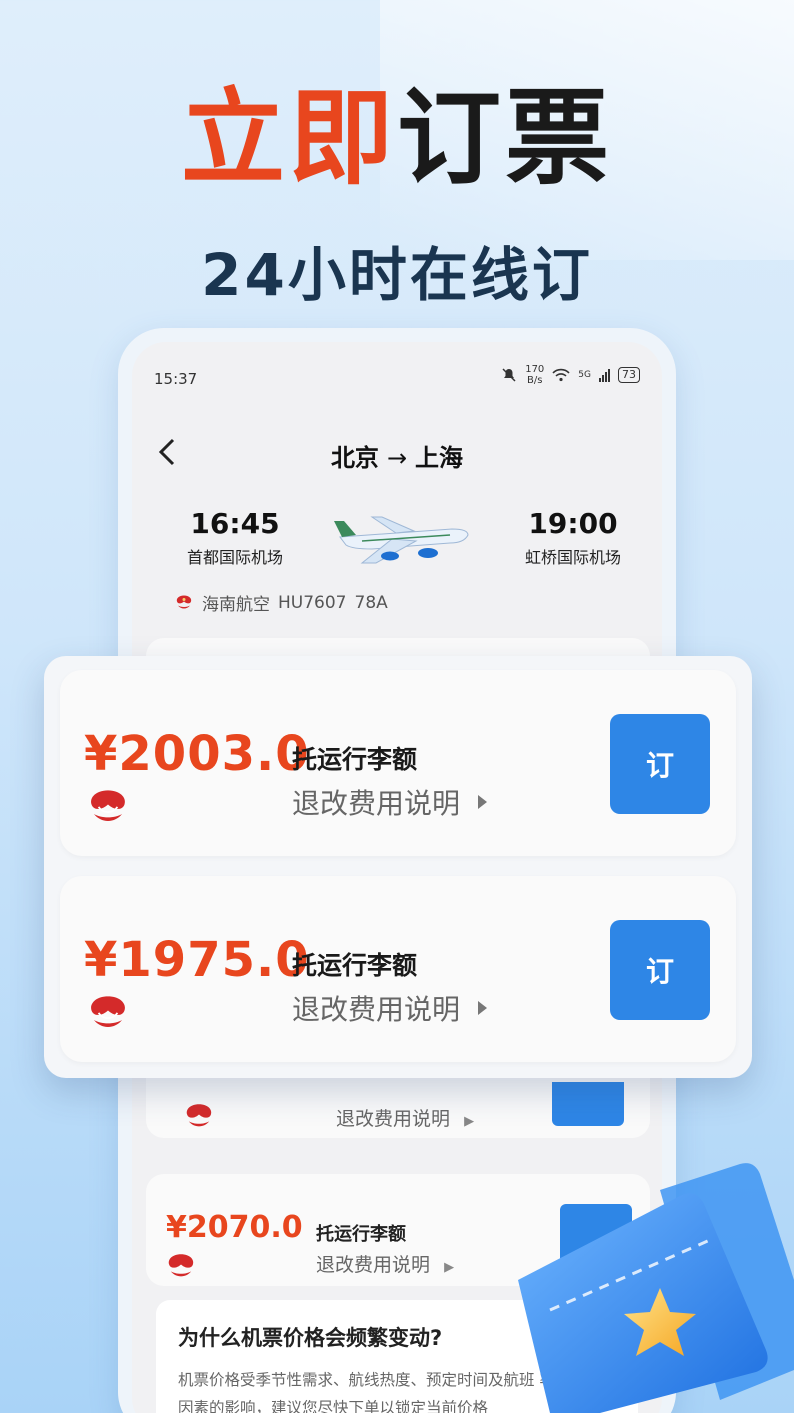  I want to click on signal-label: 5G, so click(584, 375).